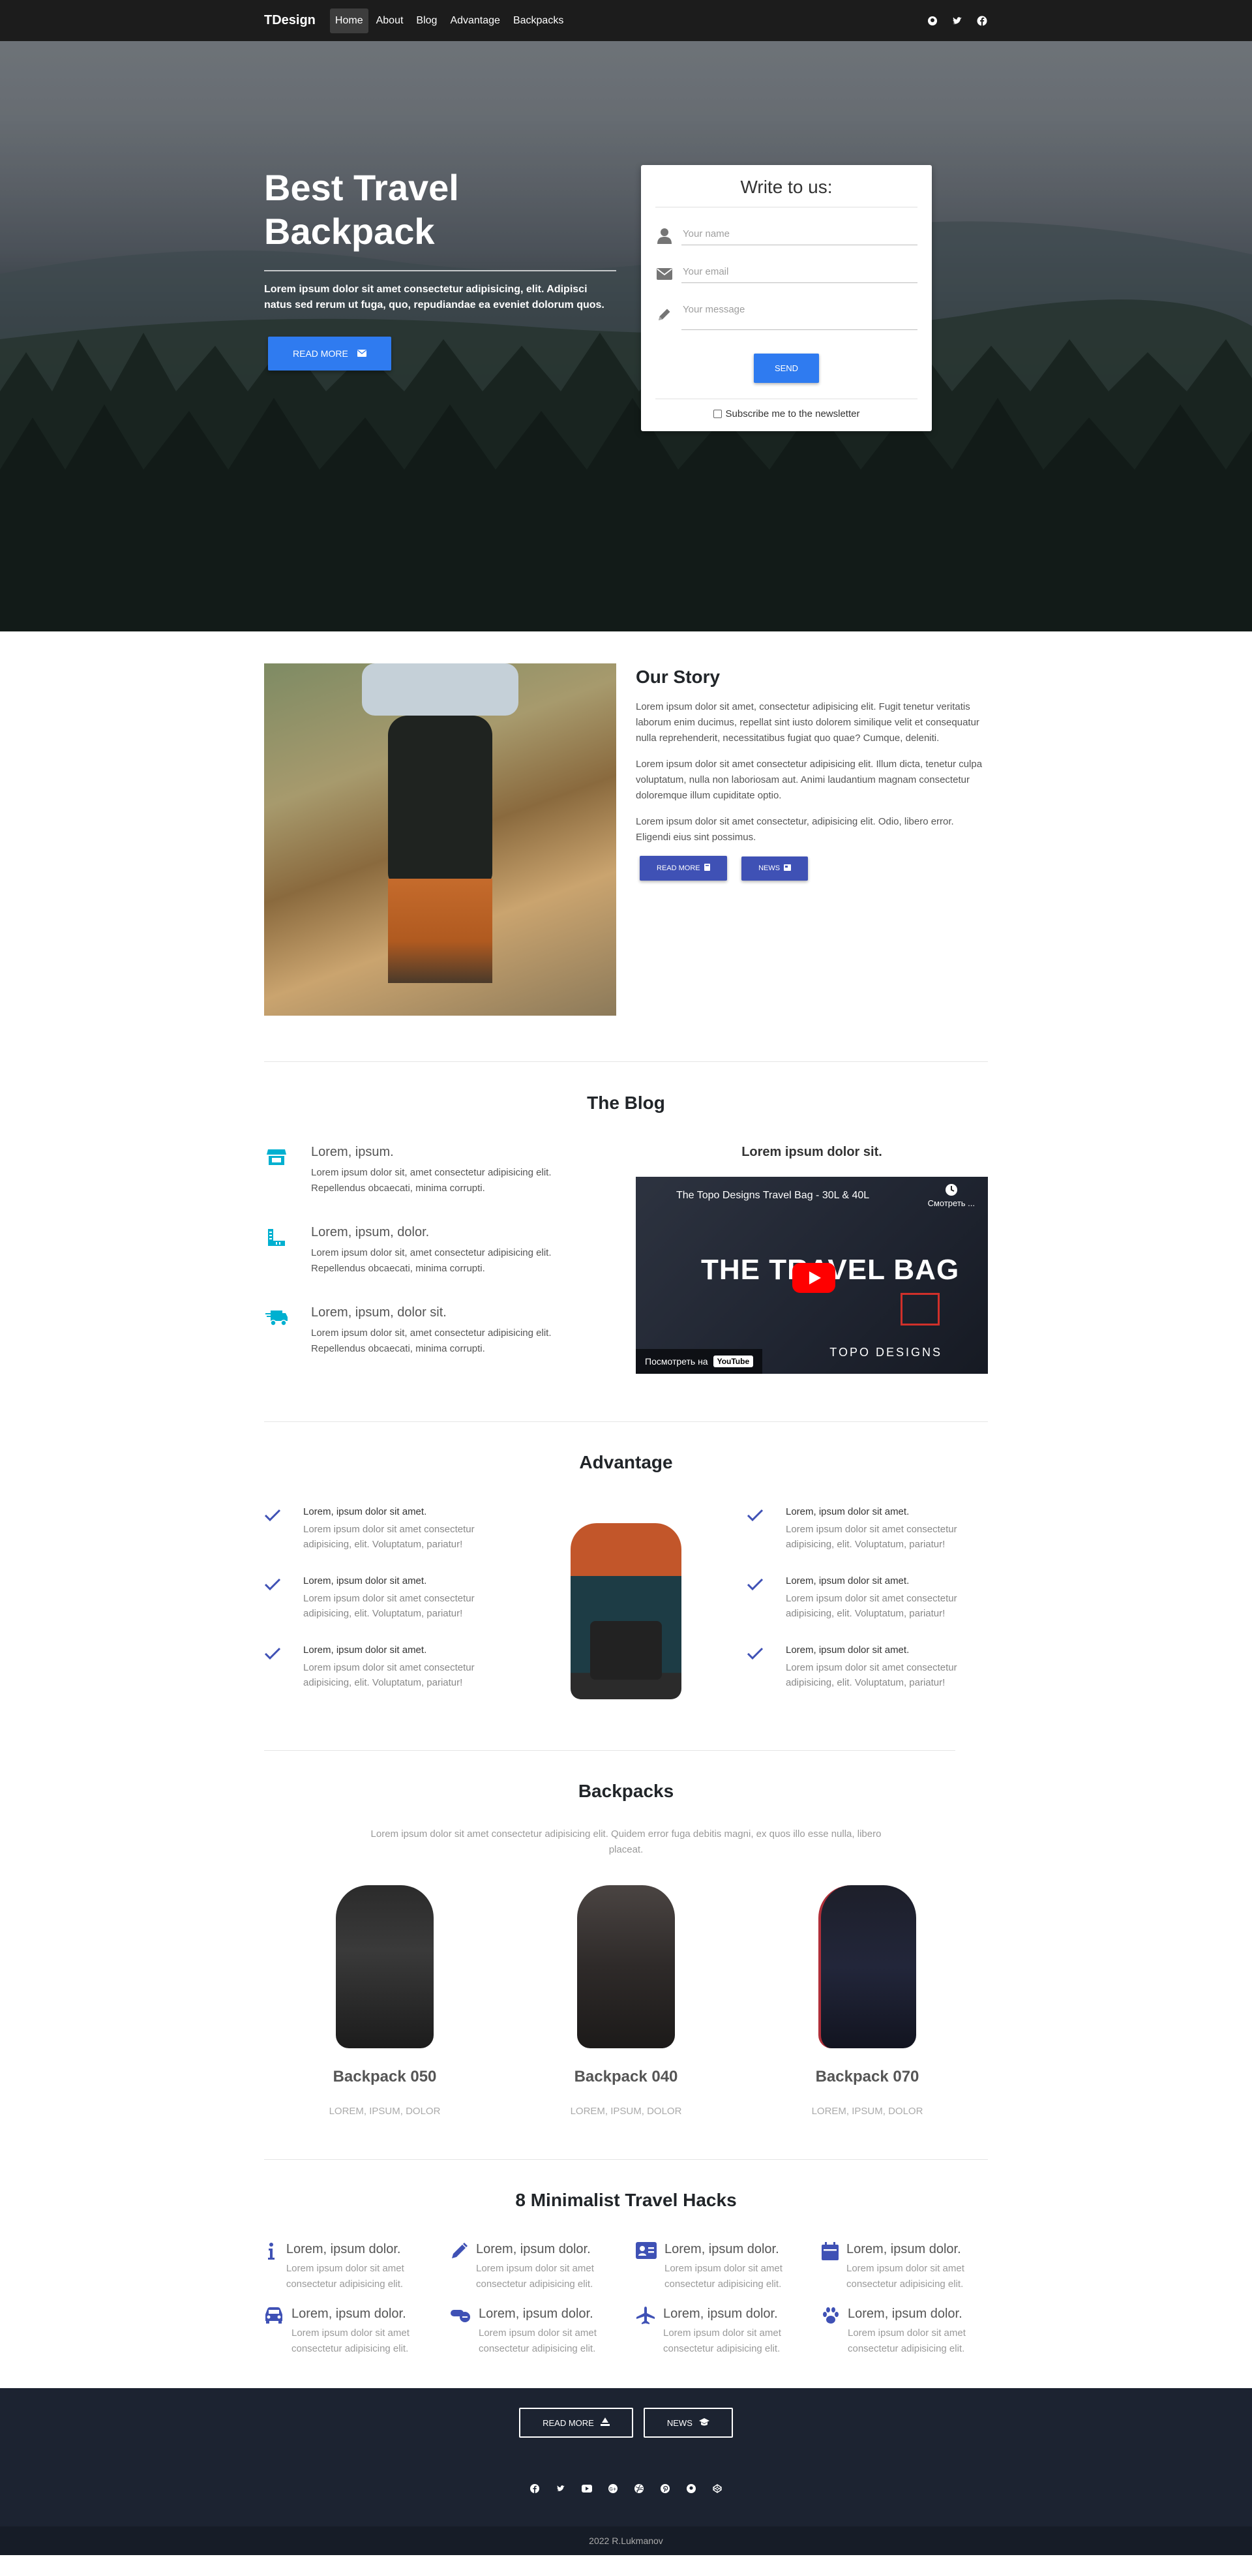 This screenshot has height=2576, width=1252. What do you see at coordinates (799, 315) in the screenshot?
I see `message-textarea: Your message` at bounding box center [799, 315].